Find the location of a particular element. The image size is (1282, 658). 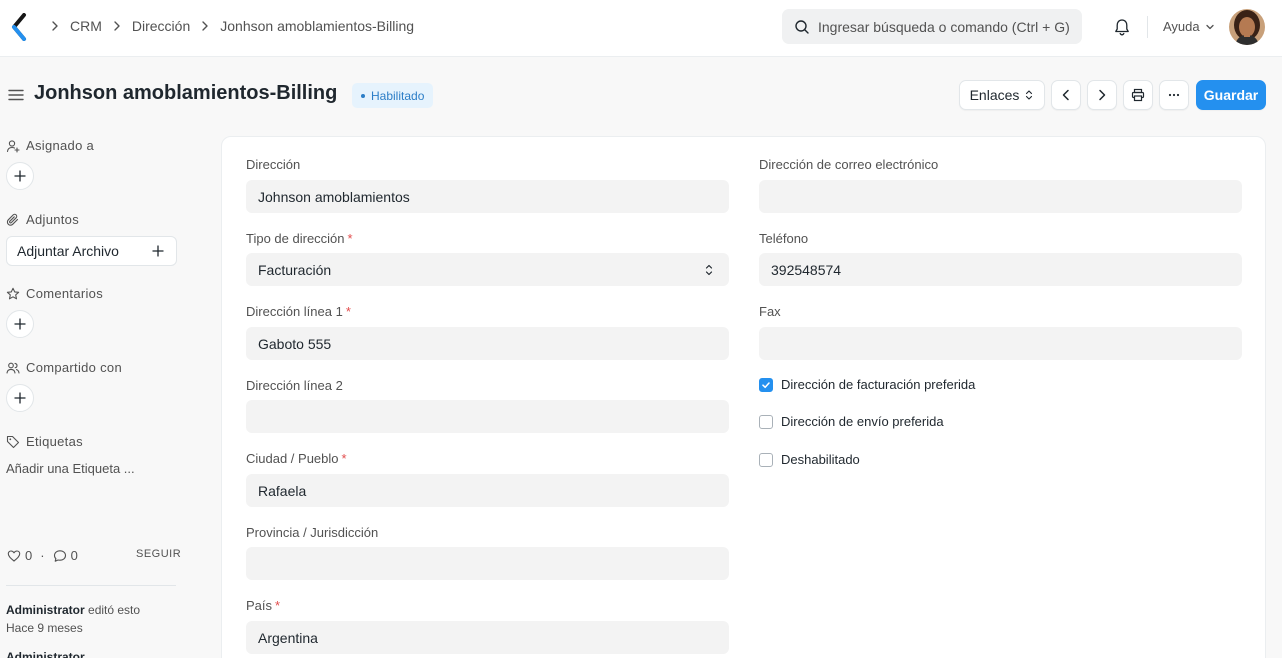

activity-time: Hace 9 meses is located at coordinates (44, 628).